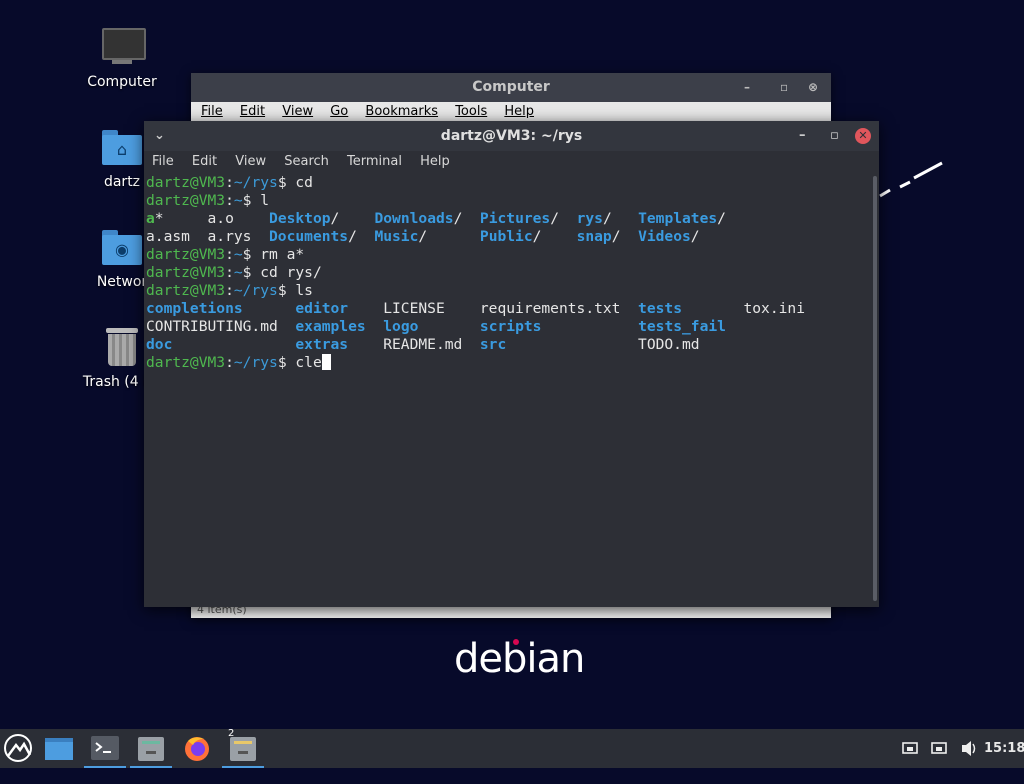 This screenshot has height=784, width=1024. Describe the element at coordinates (506, 201) in the screenshot. I see `terminal-line: dartz@VM3:~$ l` at that location.